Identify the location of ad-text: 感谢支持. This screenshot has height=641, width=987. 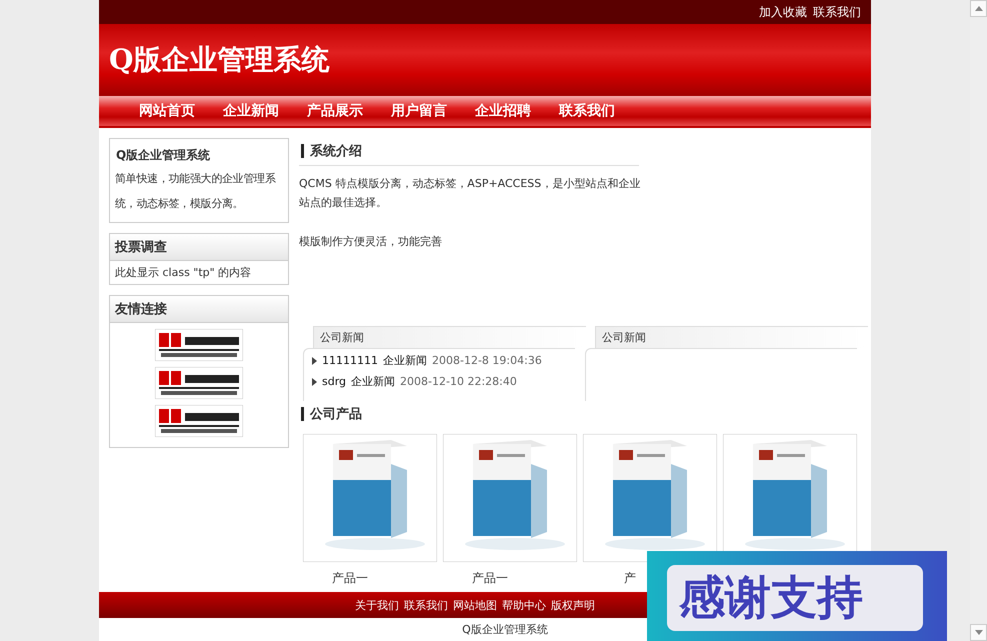
(795, 598).